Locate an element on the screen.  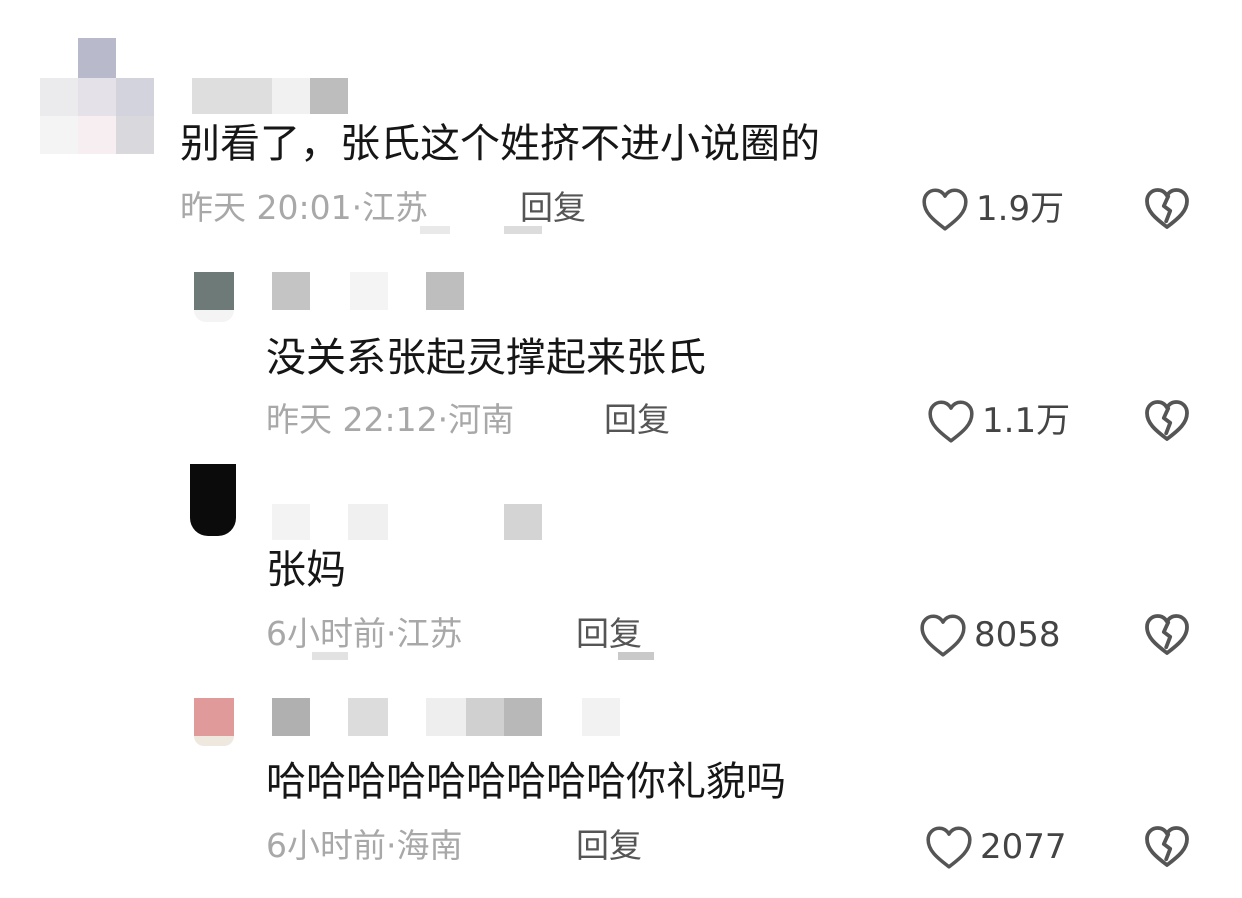
comment-location: 海南 is located at coordinates (429, 845).